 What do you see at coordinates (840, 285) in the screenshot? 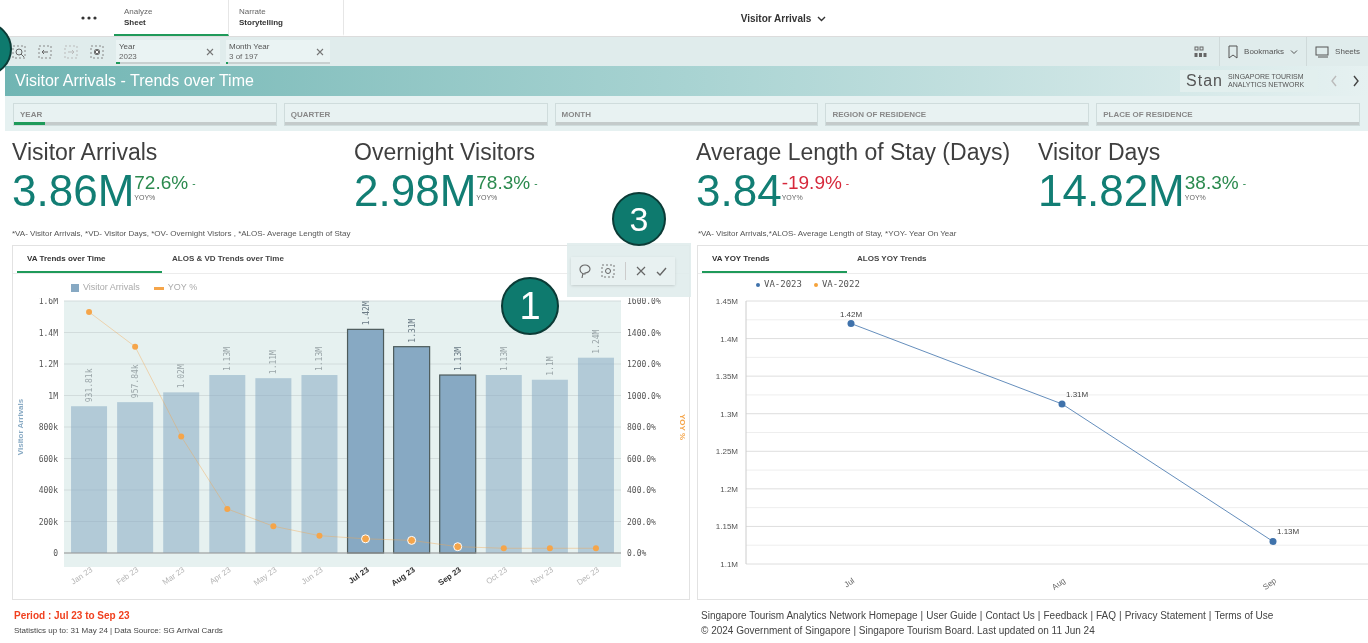
I see `legend-label: VA-2022` at bounding box center [840, 285].